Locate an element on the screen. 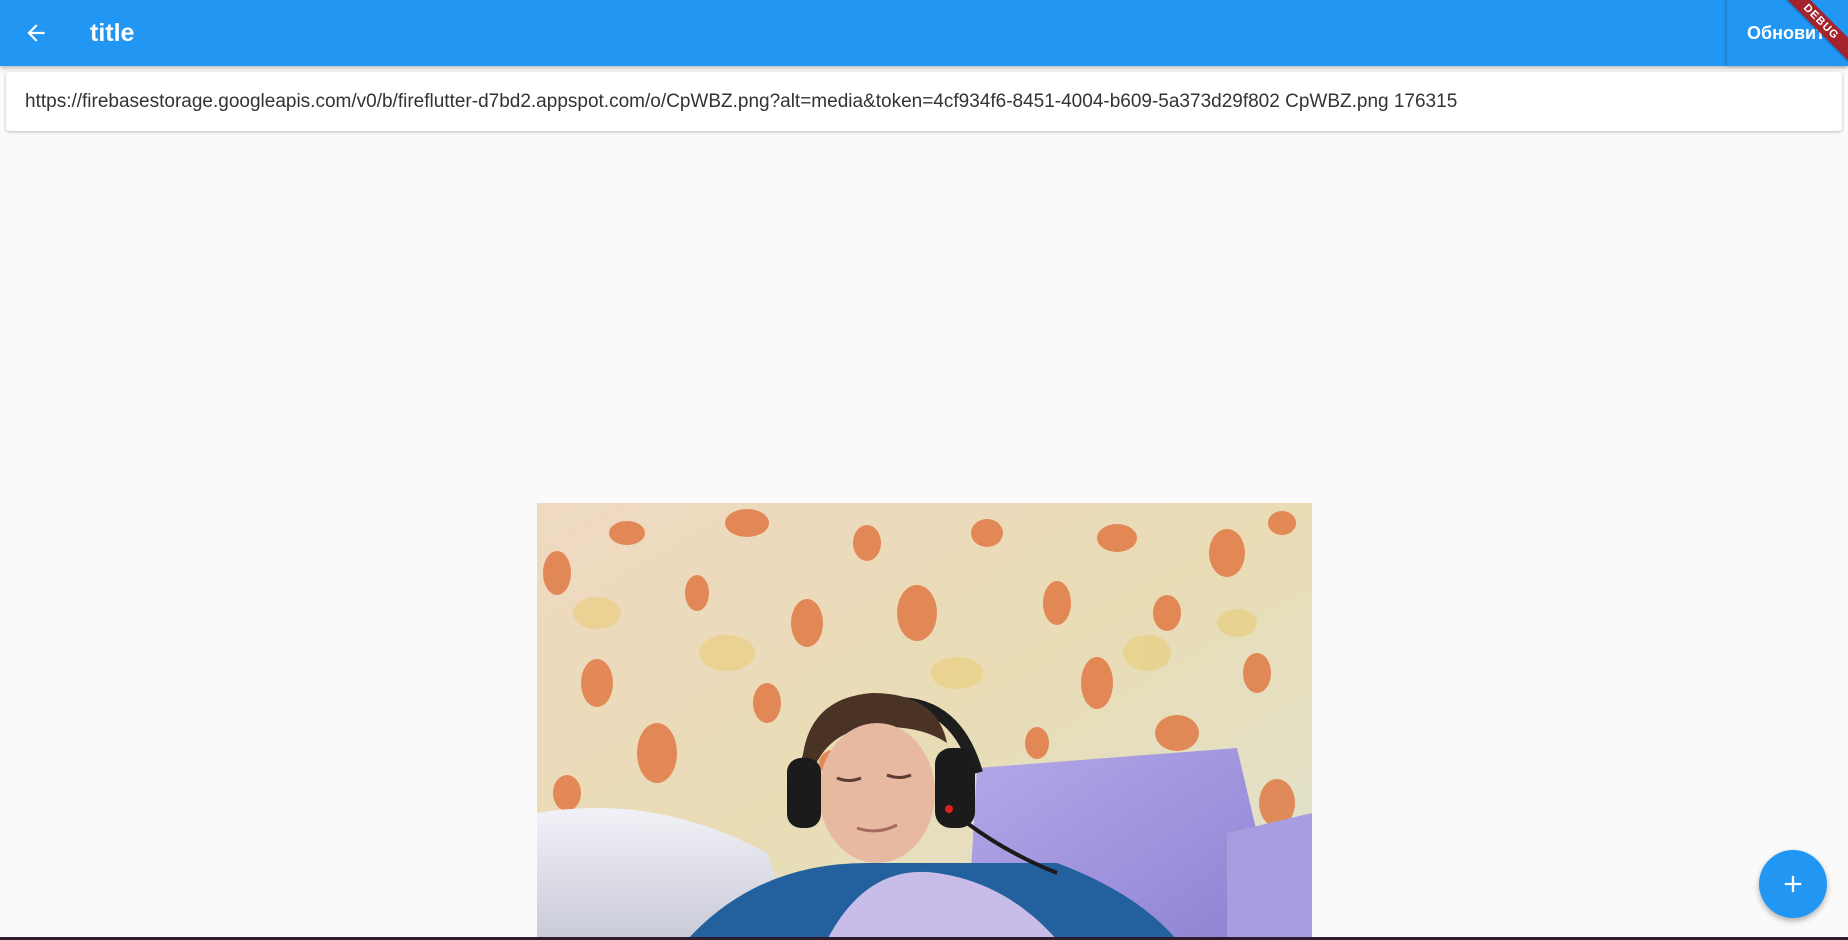 This screenshot has height=940, width=1848. back-button is located at coordinates (36, 33).